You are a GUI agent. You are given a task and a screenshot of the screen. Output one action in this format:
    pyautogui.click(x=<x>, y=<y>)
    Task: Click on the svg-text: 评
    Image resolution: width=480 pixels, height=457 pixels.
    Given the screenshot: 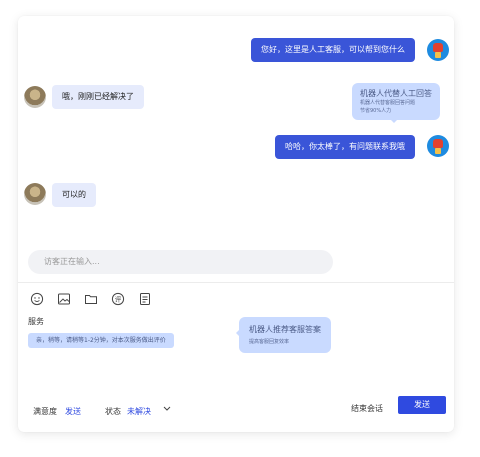 What is the action you would take?
    pyautogui.click(x=118, y=300)
    